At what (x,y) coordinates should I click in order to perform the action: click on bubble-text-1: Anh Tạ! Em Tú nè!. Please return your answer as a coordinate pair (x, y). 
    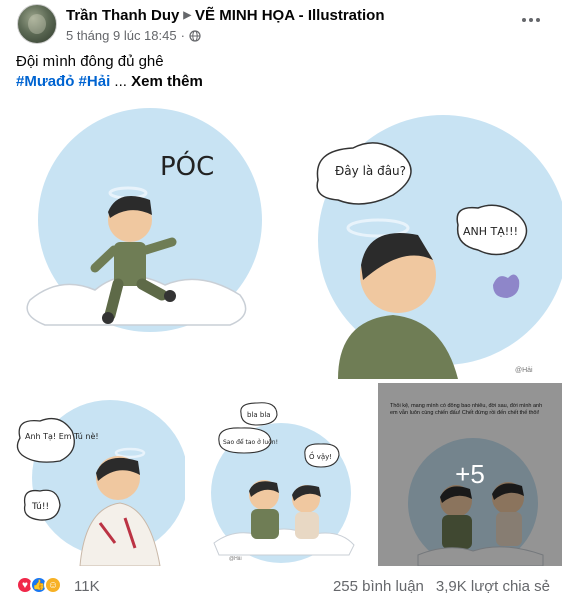
    Looking at the image, I should click on (62, 436).